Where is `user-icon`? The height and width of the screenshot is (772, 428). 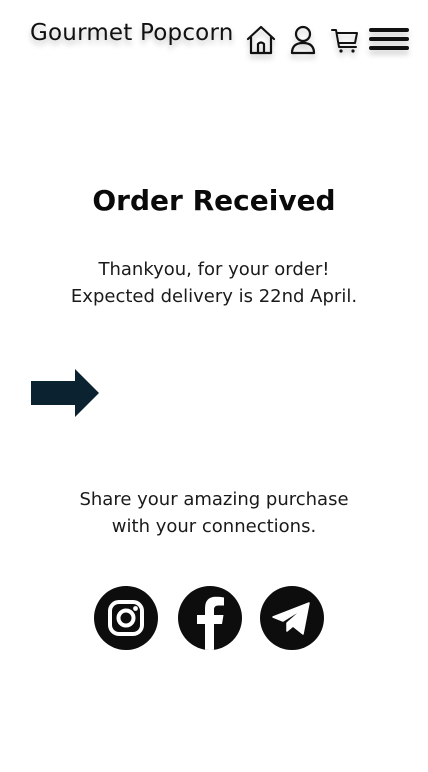
user-icon is located at coordinates (303, 40).